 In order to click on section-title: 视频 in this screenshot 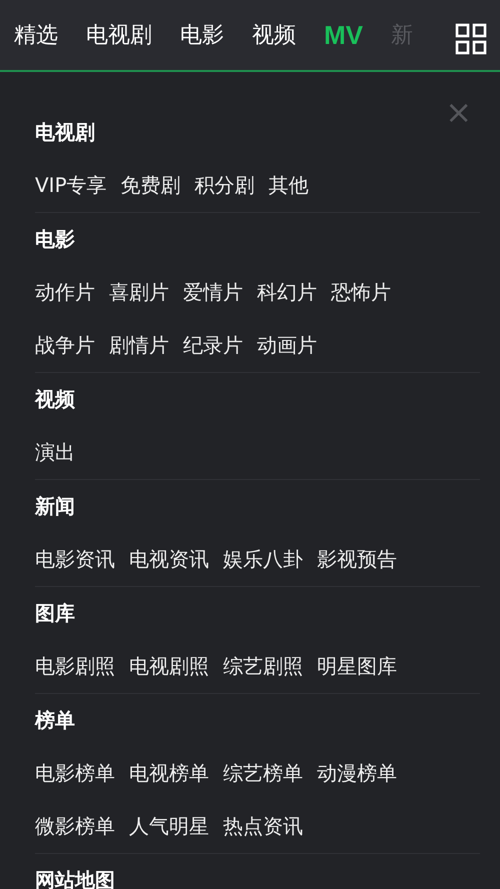, I will do `click(55, 399)`.